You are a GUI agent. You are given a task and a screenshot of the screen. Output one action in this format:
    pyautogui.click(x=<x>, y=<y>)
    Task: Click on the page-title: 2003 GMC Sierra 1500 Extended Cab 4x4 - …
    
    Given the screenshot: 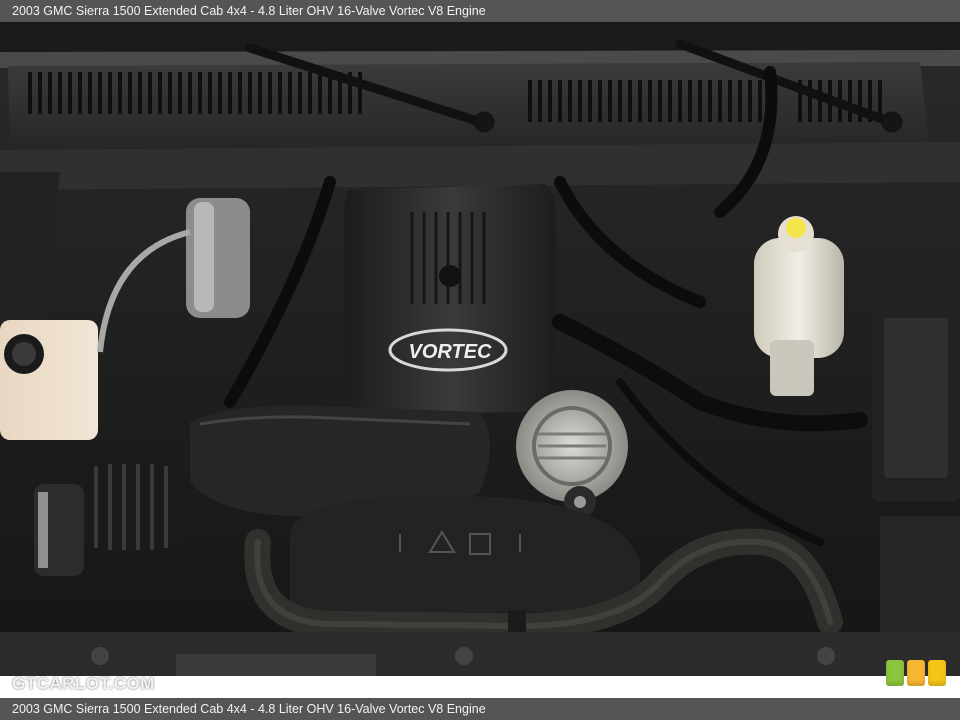 What is the action you would take?
    pyautogui.click(x=480, y=11)
    